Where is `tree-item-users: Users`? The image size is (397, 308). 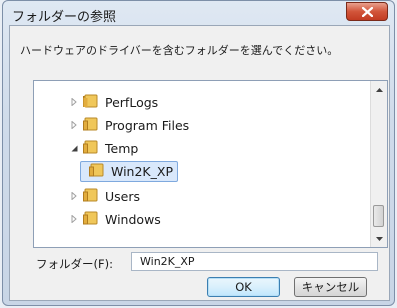
tree-item-users: Users is located at coordinates (105, 196).